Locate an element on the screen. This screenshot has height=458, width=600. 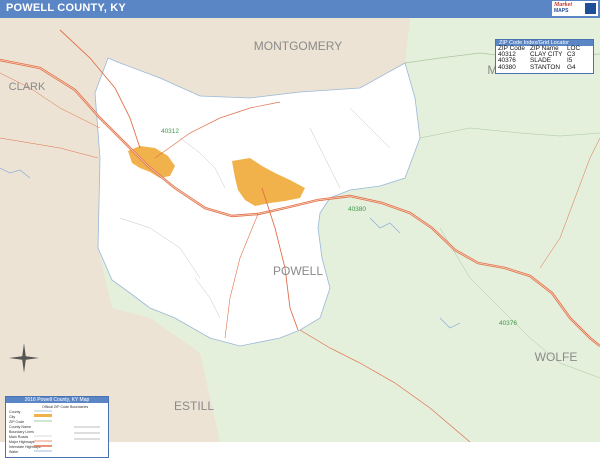
label-montgomery: MONTGOMERY is located at coordinates (298, 46).